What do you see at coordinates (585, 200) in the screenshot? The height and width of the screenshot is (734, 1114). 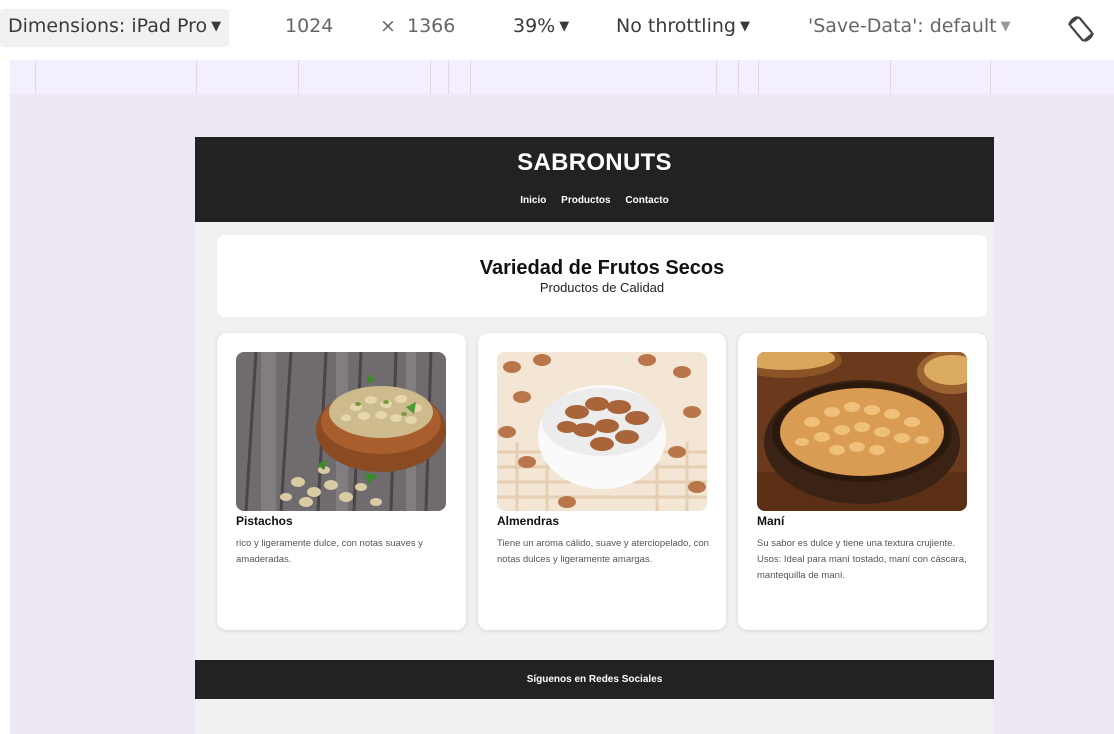 I see `nav-link-productos: Productos` at bounding box center [585, 200].